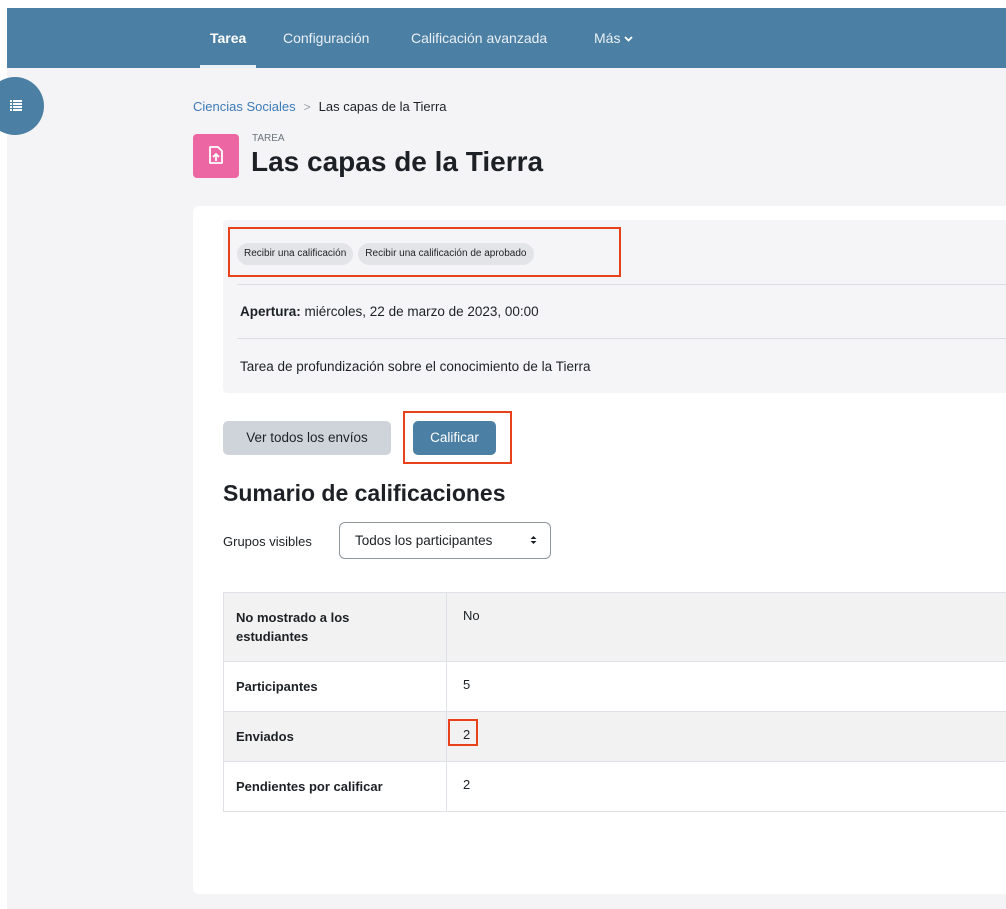  Describe the element at coordinates (479, 38) in the screenshot. I see `tab-calificacion-avanzada: Calificación avanzada` at that location.